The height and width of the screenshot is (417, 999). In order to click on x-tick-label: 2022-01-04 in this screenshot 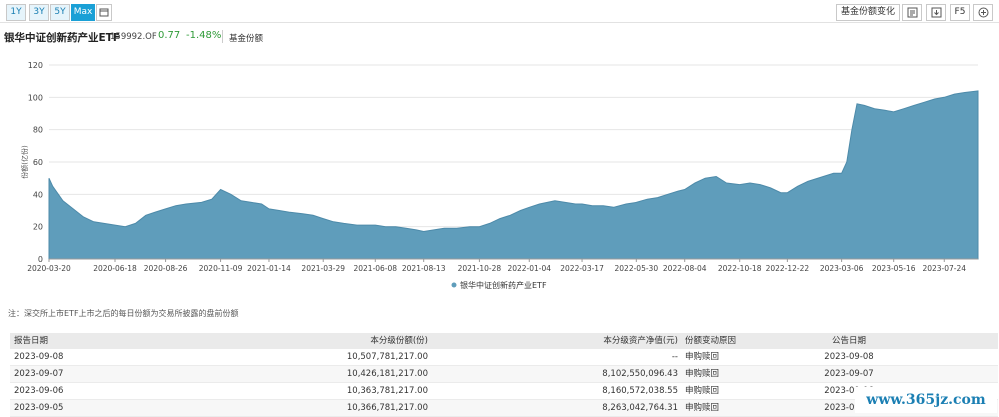, I will do `click(529, 268)`.